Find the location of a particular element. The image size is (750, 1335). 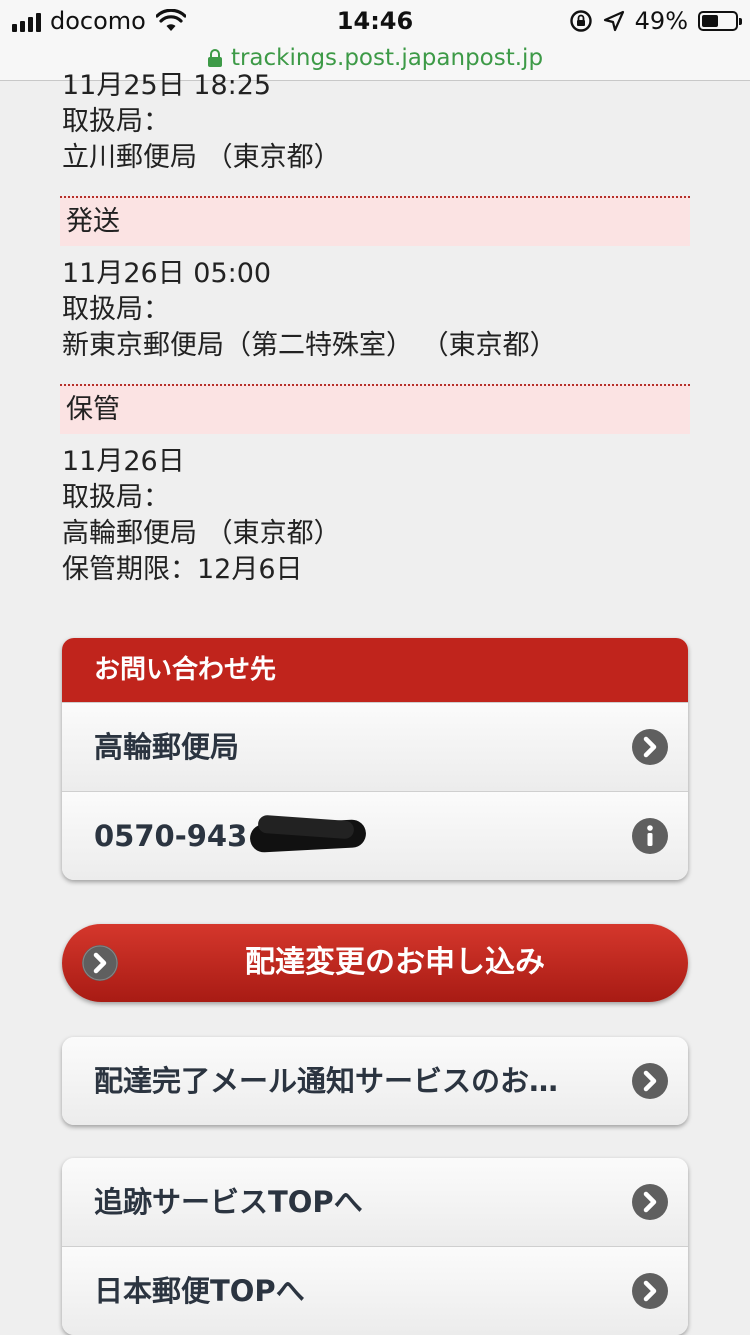

entry-office: 高輪郵便局 （東京都） is located at coordinates (201, 533).